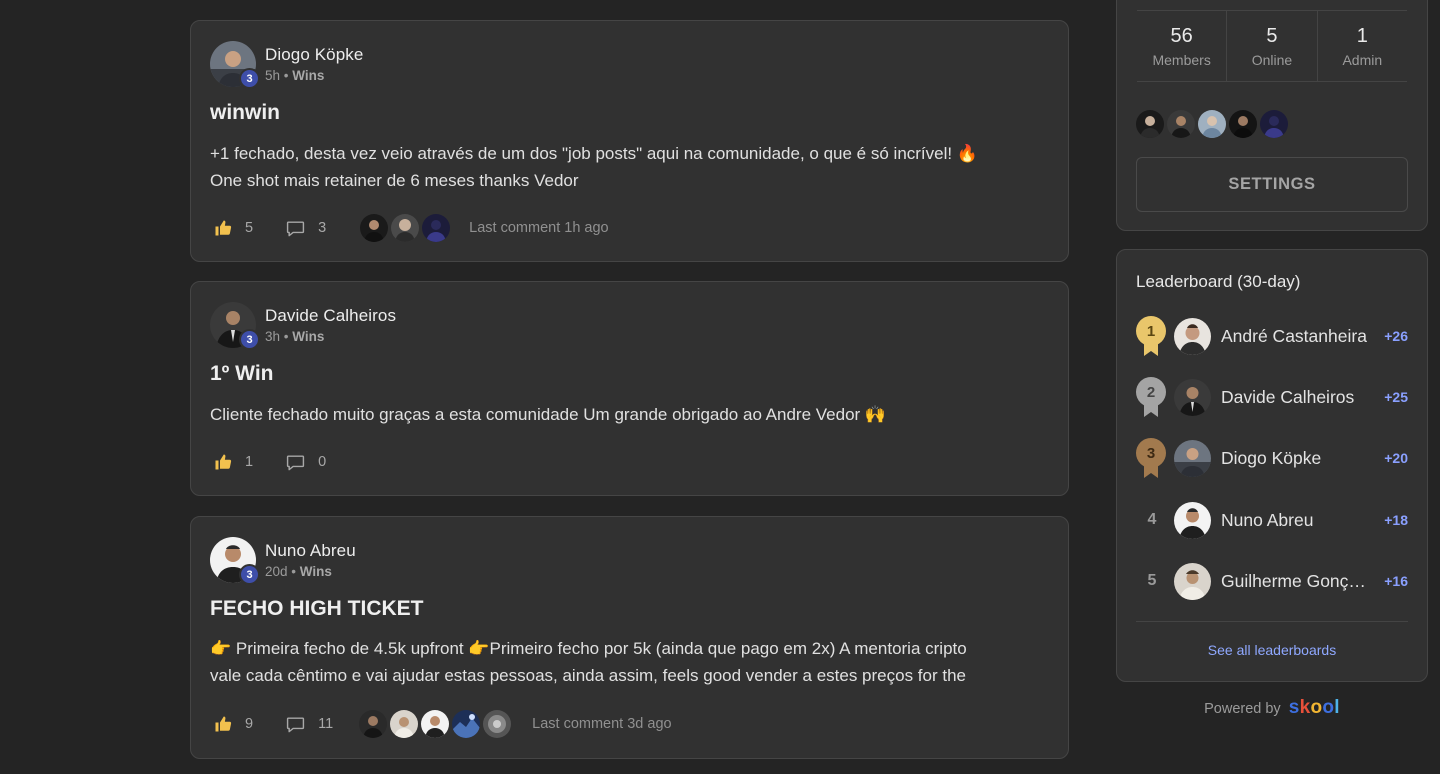  What do you see at coordinates (1294, 335) in the screenshot?
I see `leaderboard-name: André Castanheira` at bounding box center [1294, 335].